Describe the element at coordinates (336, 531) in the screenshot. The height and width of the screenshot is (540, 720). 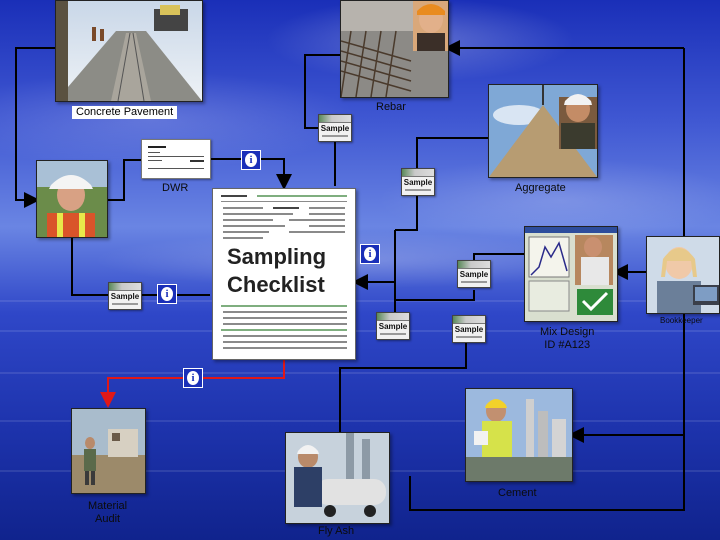
I see `fly-ash-label: Fly Ash` at that location.